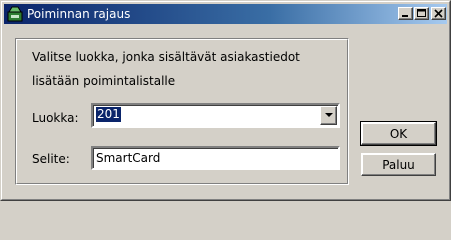  I want to click on minimize-icon, so click(405, 16).